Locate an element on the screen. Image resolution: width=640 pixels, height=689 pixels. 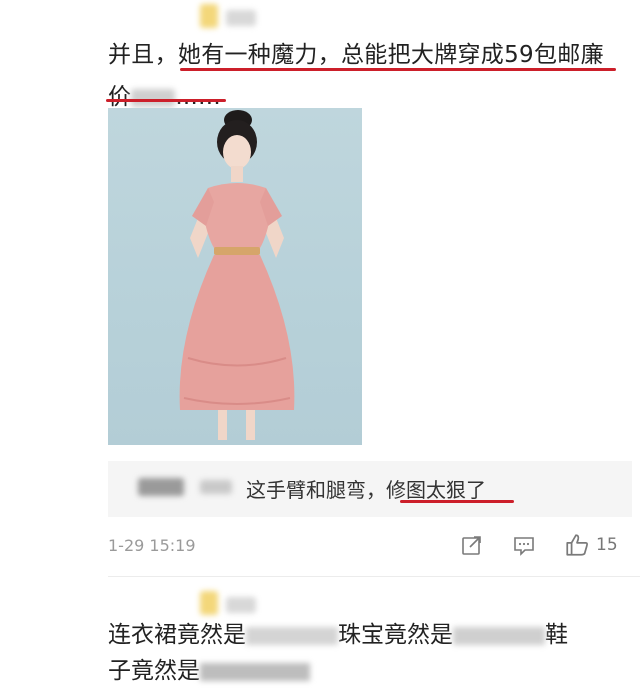
share-button is located at coordinates (472, 545).